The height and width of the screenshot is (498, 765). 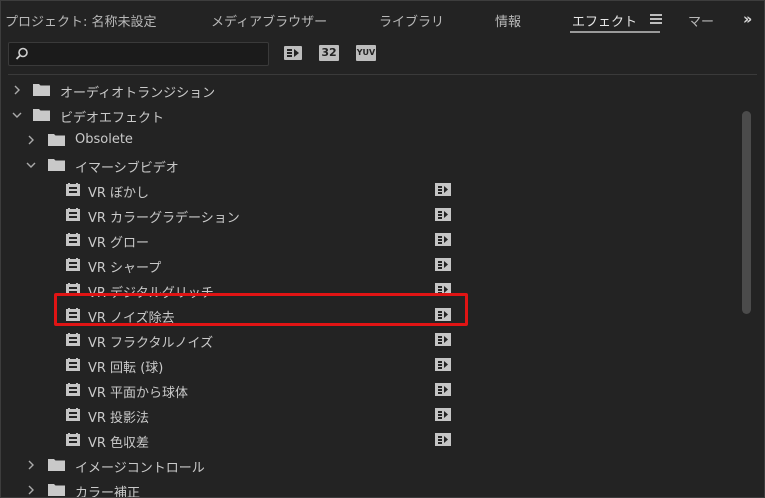 What do you see at coordinates (119, 243) in the screenshot?
I see `tree-item-label: VR グロー` at bounding box center [119, 243].